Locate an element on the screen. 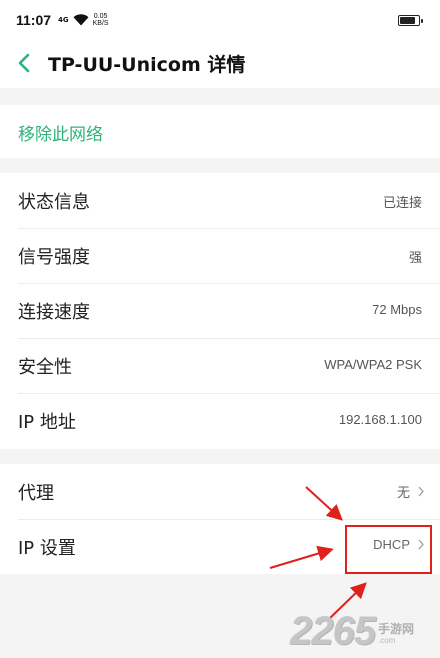 The width and height of the screenshot is (440, 658). forget-network-button: 移除此网络 is located at coordinates (220, 131).